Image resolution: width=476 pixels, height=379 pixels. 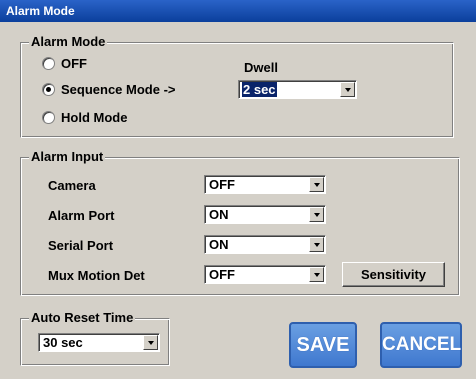 I want to click on camera-select: OFF, so click(x=265, y=184).